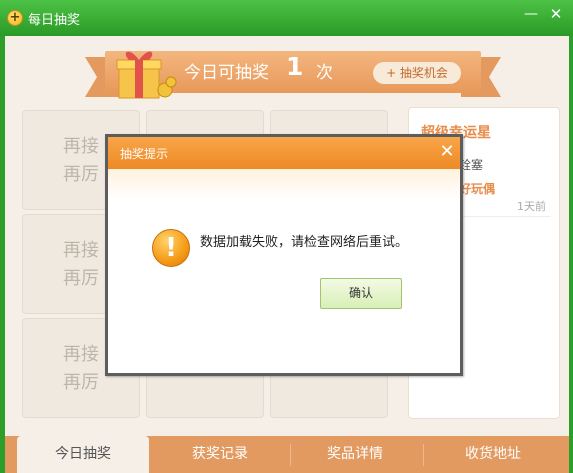  What do you see at coordinates (295, 66) in the screenshot?
I see `draw-count: 1` at bounding box center [295, 66].